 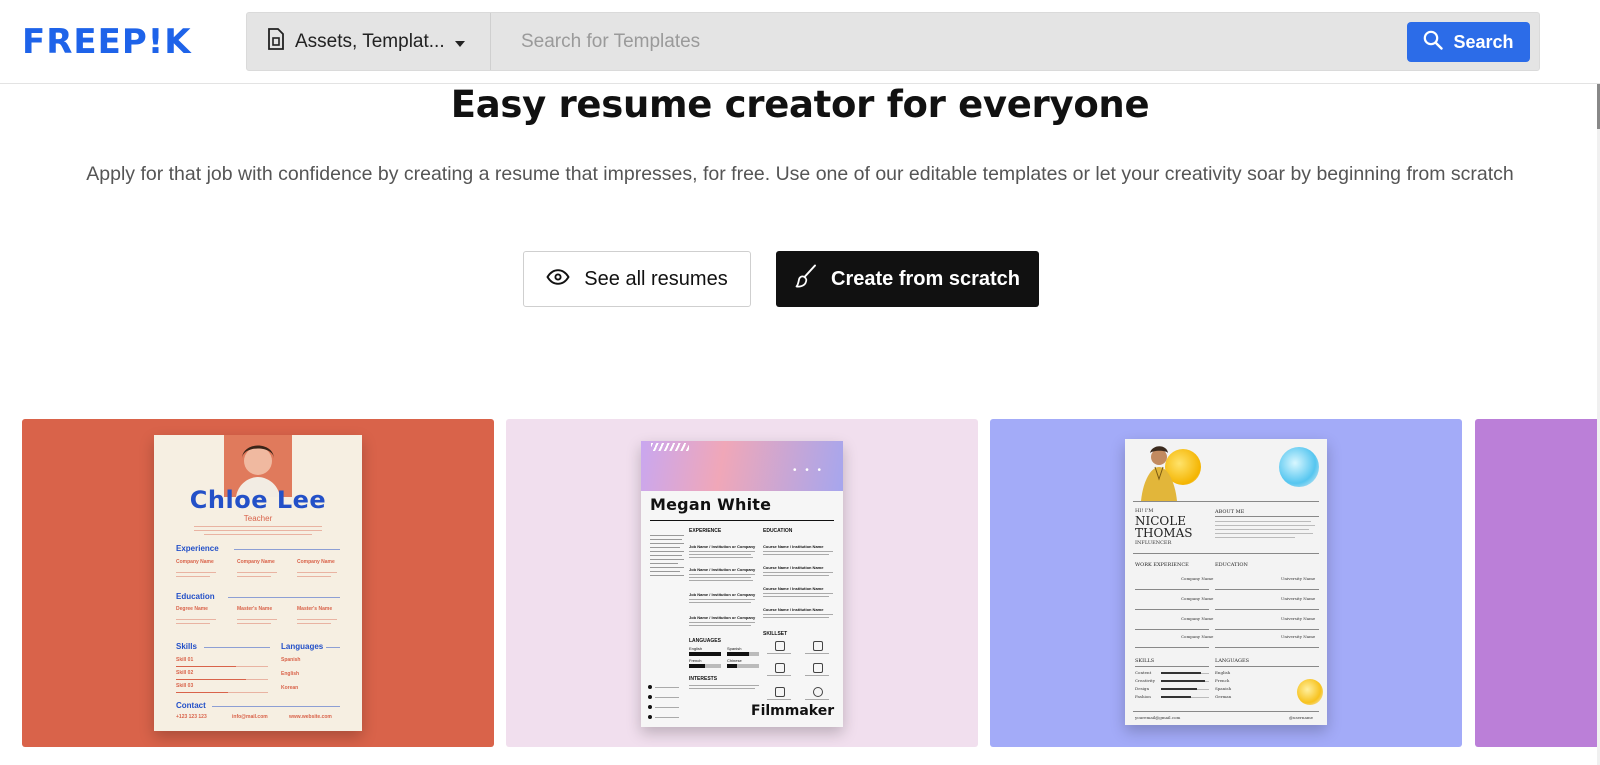 I want to click on search-button-label: Search, so click(x=1483, y=41).